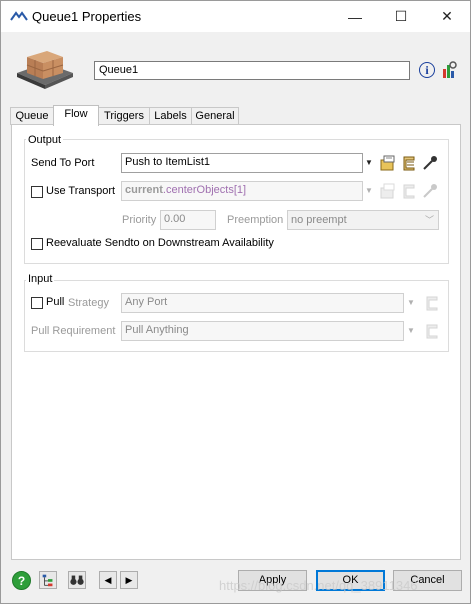 This screenshot has height=604, width=471. I want to click on tab-triggers: Triggers, so click(124, 116).